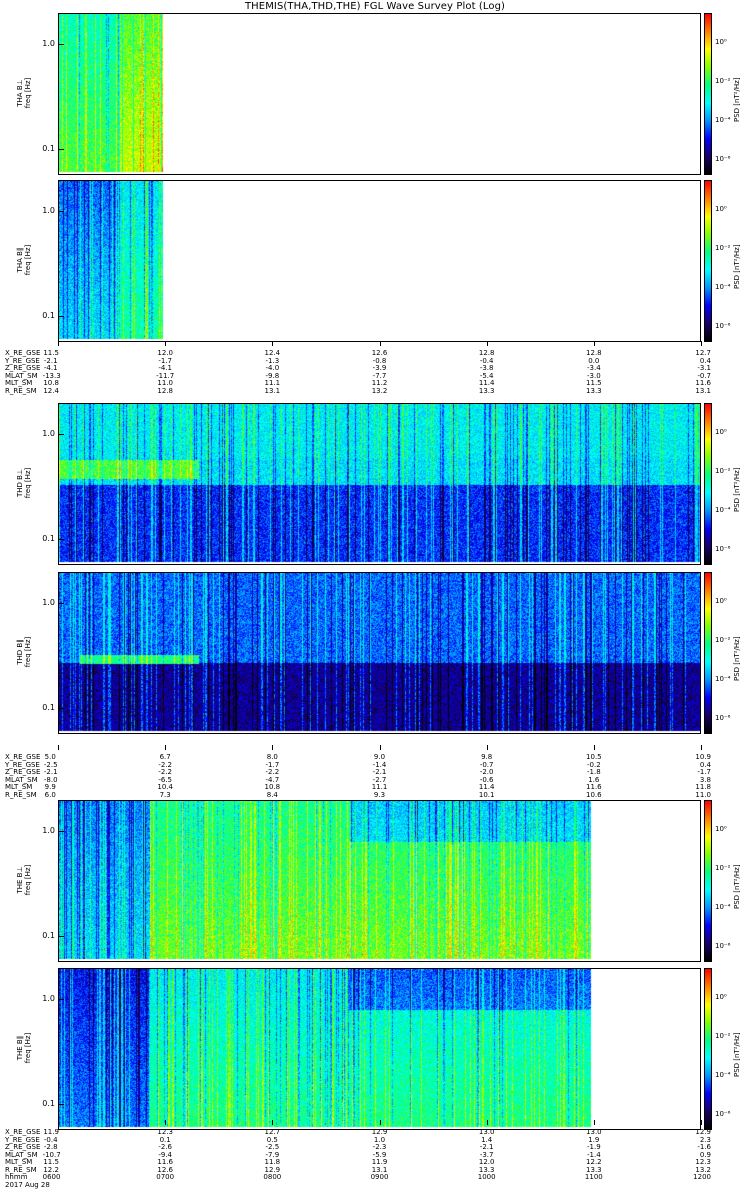  I want to click on panel-ylabel: THA B⊥ freq [Hz], so click(24, 93).